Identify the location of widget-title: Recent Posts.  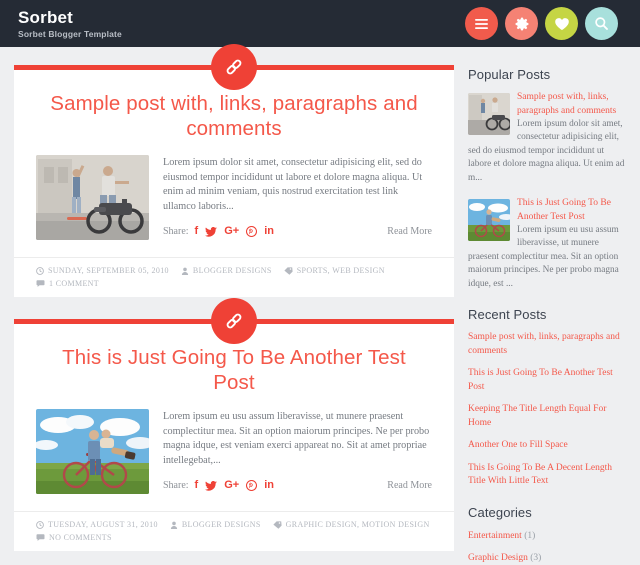
(507, 315).